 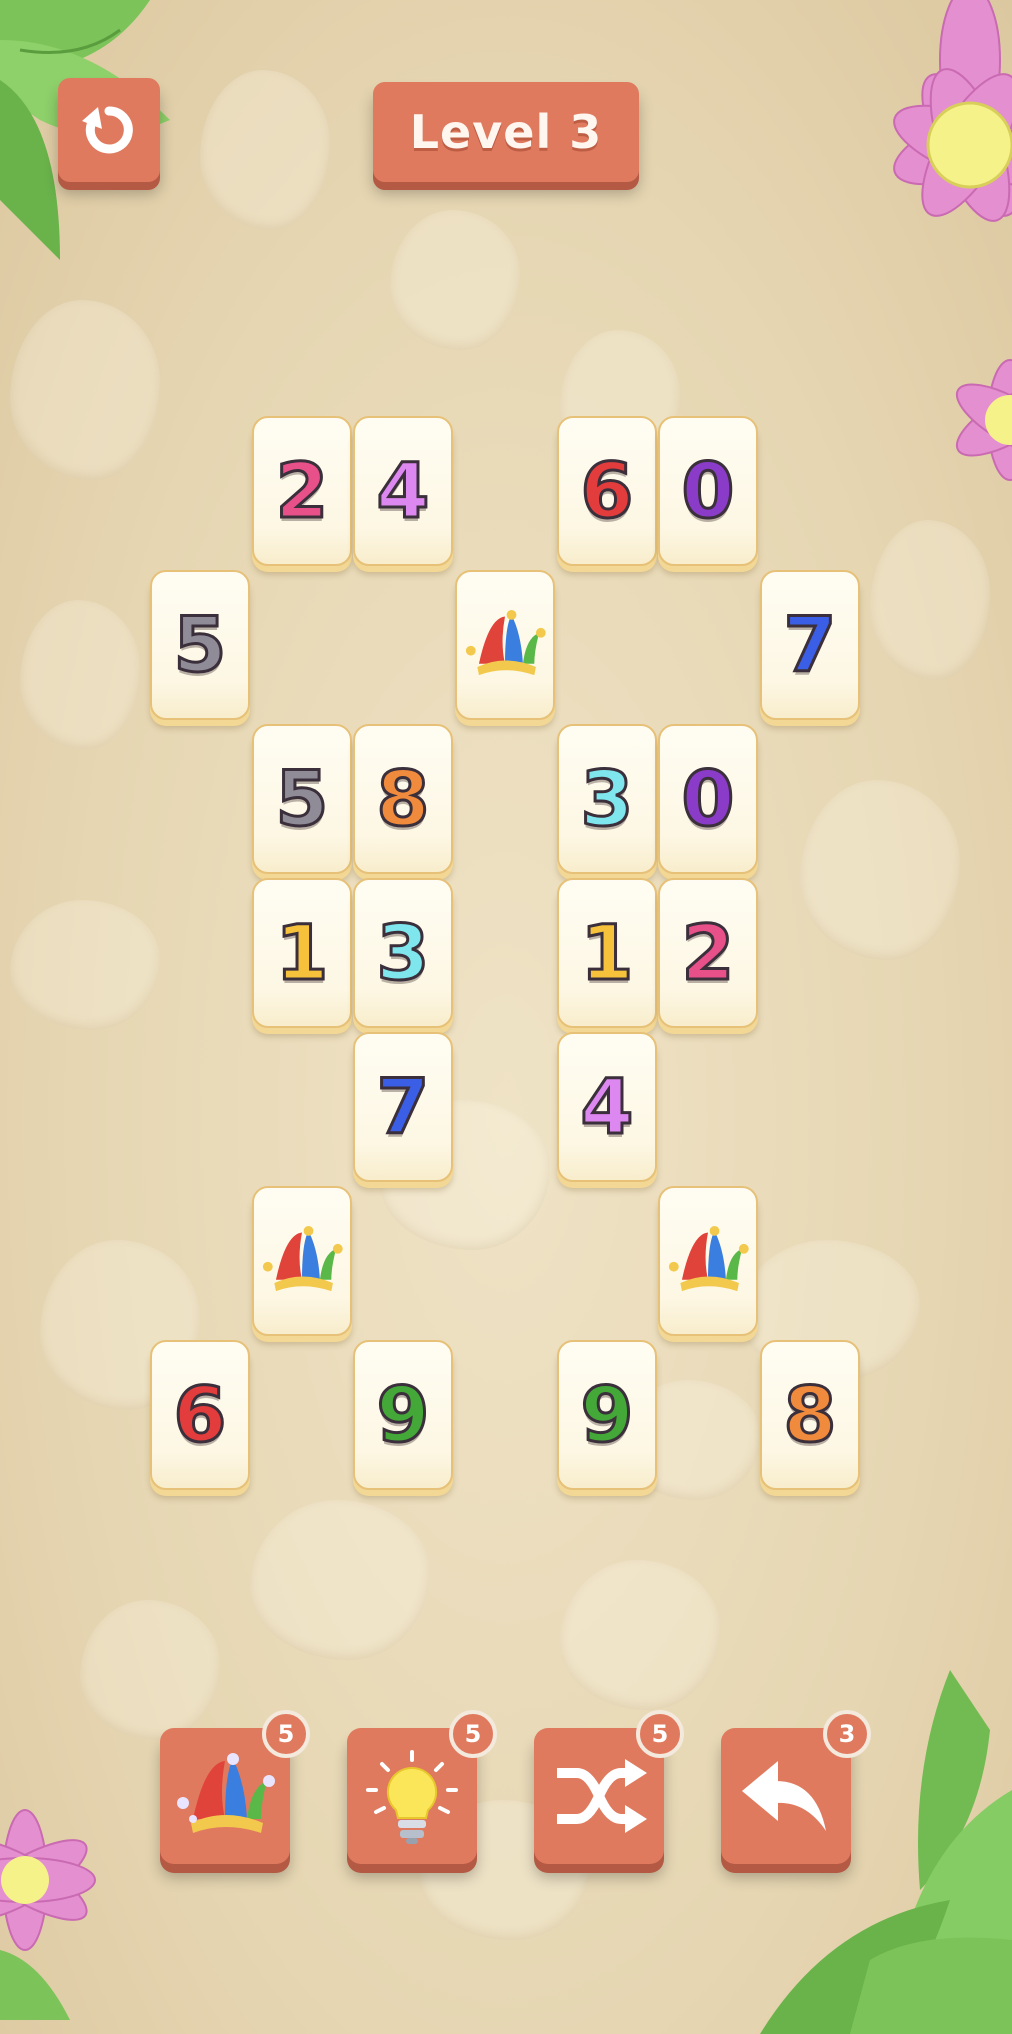 I want to click on joker-button: 5, so click(x=235, y=1787).